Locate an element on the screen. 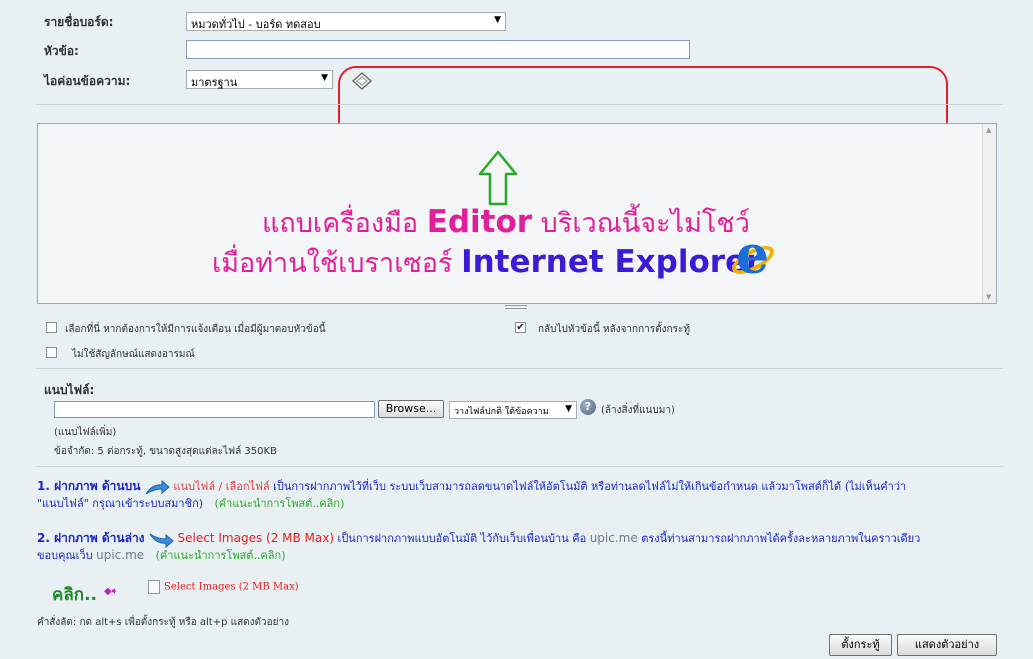 This screenshot has width=1033, height=659. return-checkbox: ✔ is located at coordinates (520, 327).